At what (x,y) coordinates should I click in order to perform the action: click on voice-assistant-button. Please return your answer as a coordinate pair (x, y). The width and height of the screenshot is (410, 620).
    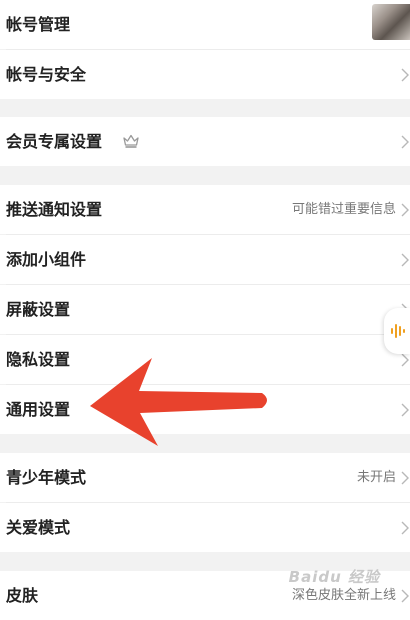
    Looking at the image, I should click on (397, 331).